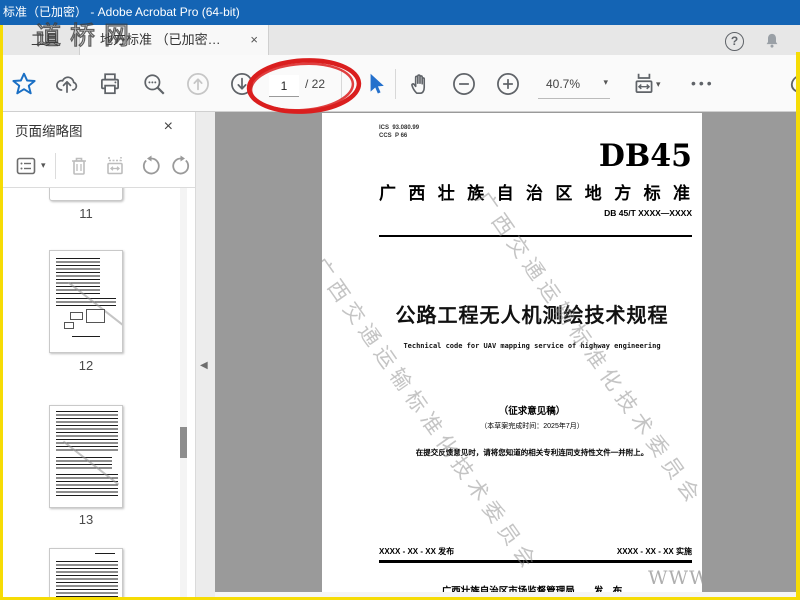 The image size is (800, 600). What do you see at coordinates (401, 83) in the screenshot?
I see `main-toolbar: / 22 40.7% ▾ ▾ •••` at bounding box center [401, 83].